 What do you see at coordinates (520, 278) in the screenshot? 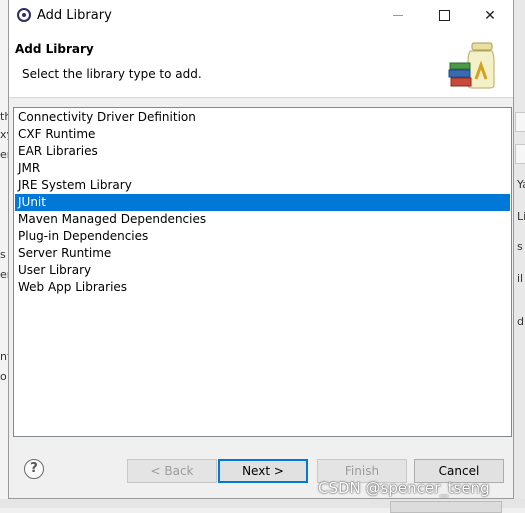
I see `bg-fragment: il` at bounding box center [520, 278].